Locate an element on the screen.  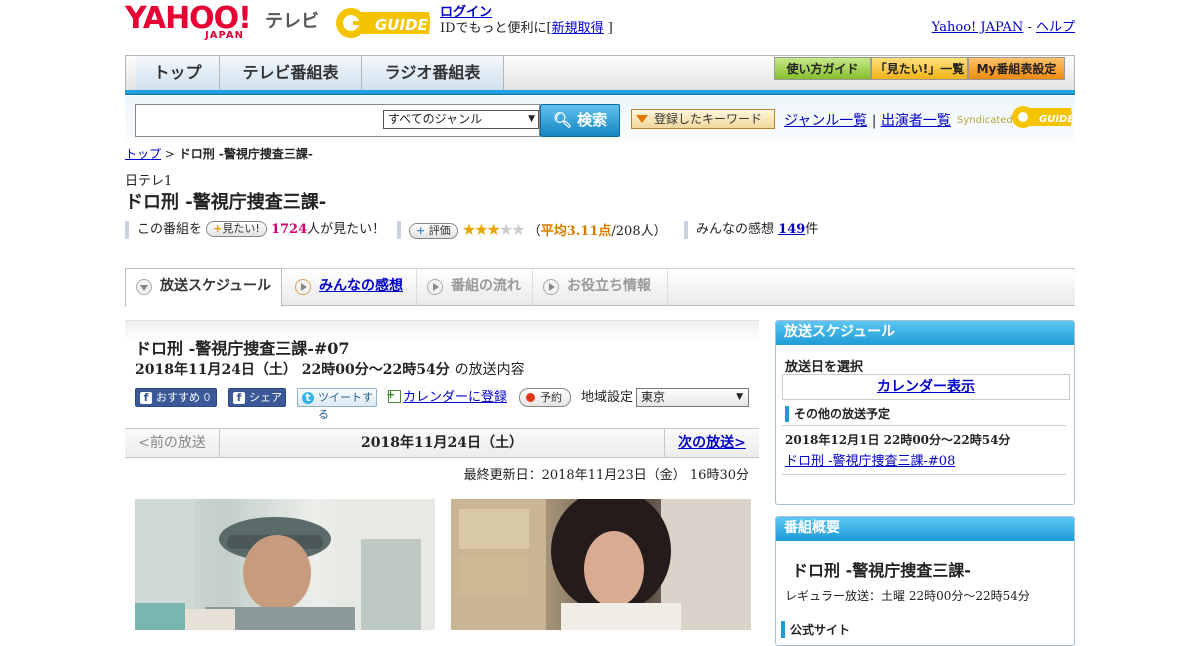
date-navigation: <前の放送 2018年11月24日（土） 次の放送> is located at coordinates (442, 443).